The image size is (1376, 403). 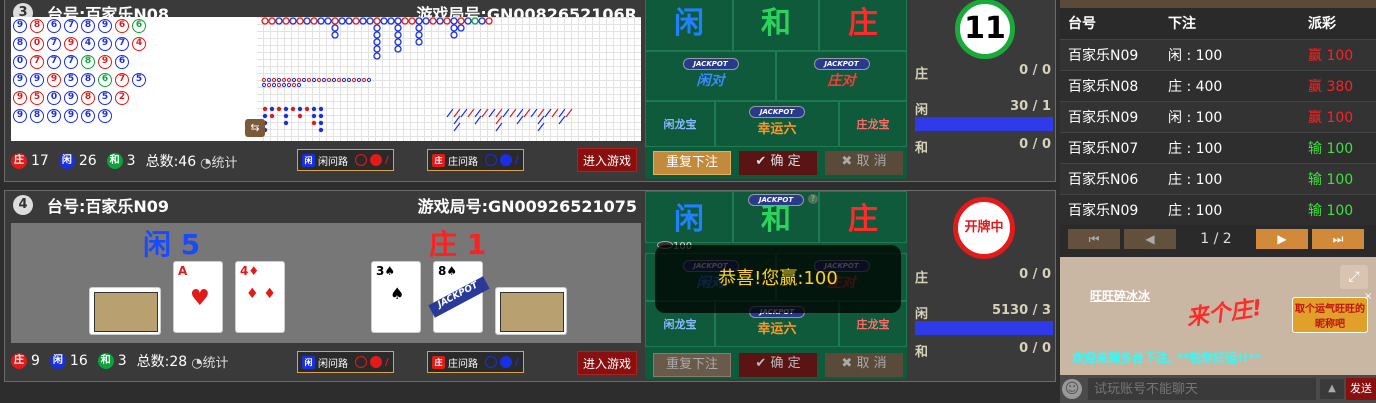 I want to click on tie-badge: 和, so click(x=114, y=161).